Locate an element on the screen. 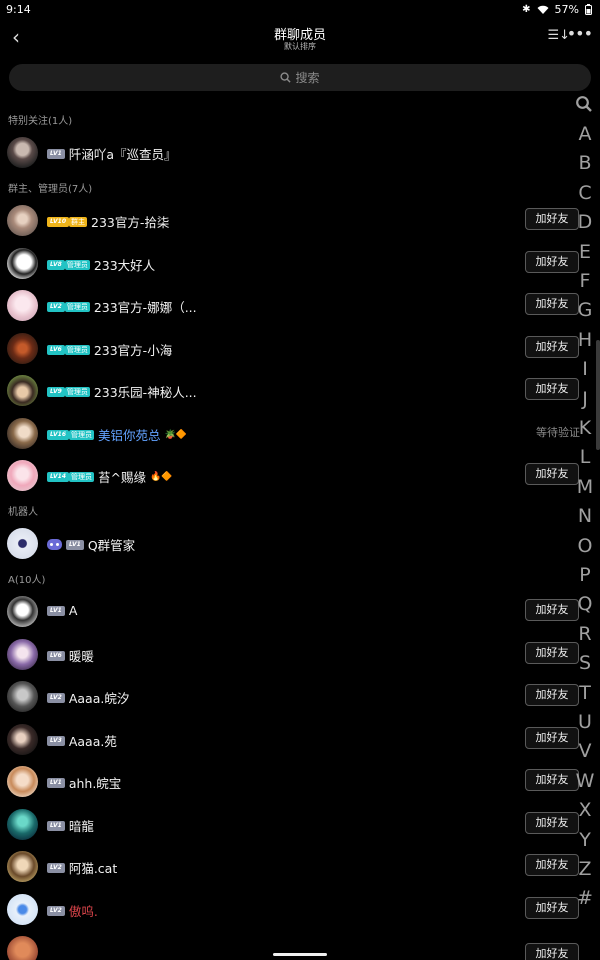  member-name: 美铝你苑总 is located at coordinates (129, 435).